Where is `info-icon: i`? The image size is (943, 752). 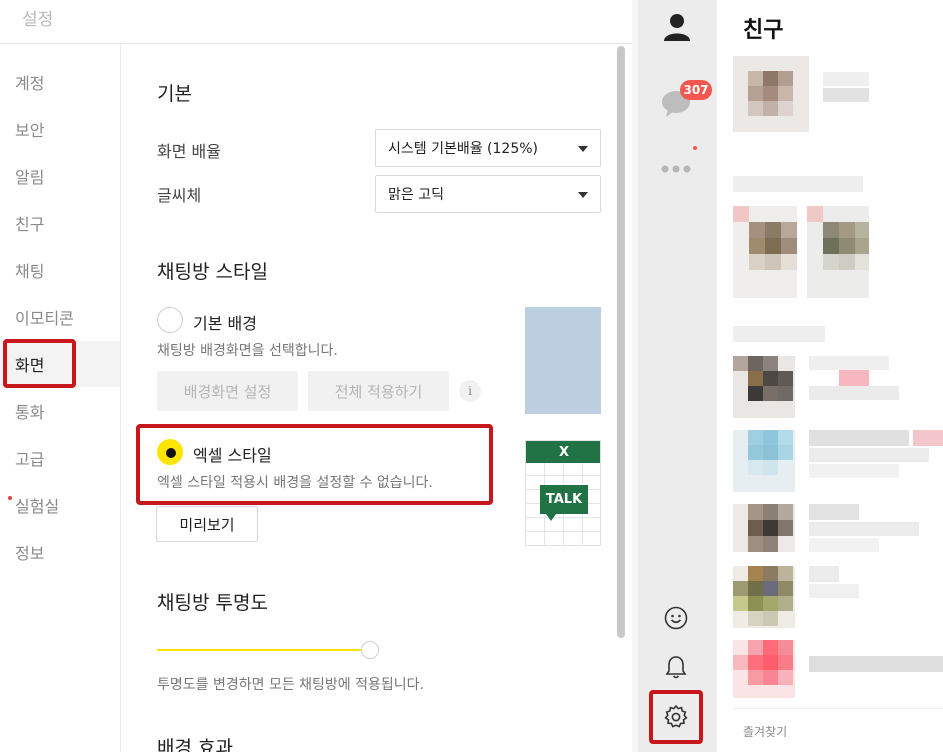 info-icon: i is located at coordinates (470, 391).